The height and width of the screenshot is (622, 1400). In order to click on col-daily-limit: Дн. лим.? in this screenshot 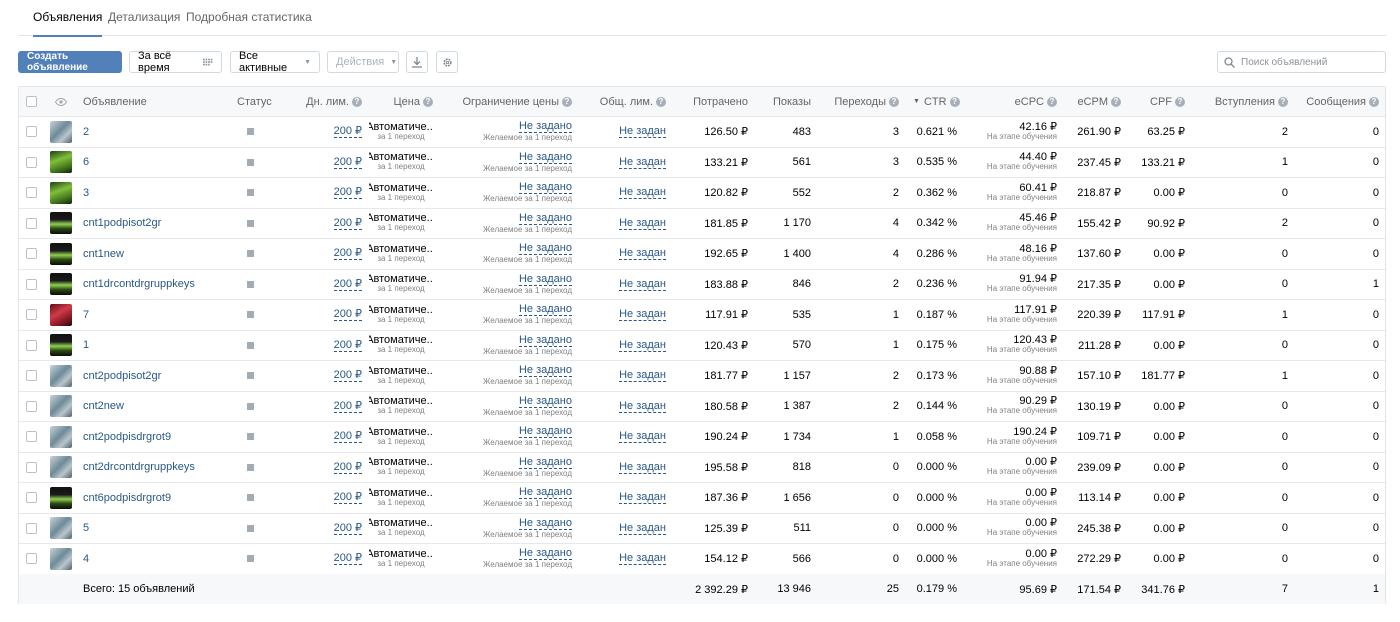, I will do `click(330, 101)`.